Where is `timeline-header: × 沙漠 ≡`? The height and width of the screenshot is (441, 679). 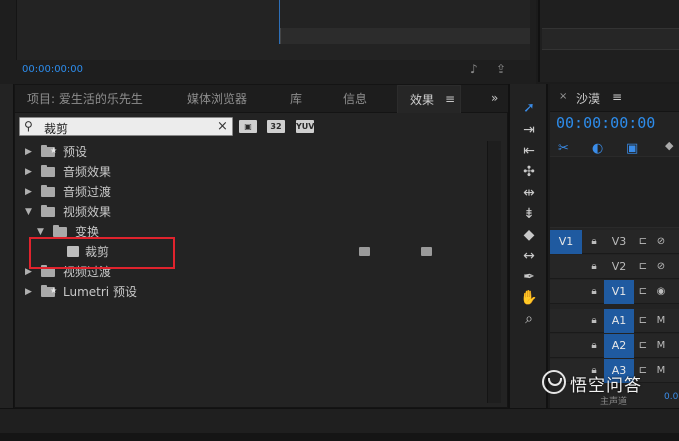 timeline-header: × 沙漠 ≡ is located at coordinates (614, 98).